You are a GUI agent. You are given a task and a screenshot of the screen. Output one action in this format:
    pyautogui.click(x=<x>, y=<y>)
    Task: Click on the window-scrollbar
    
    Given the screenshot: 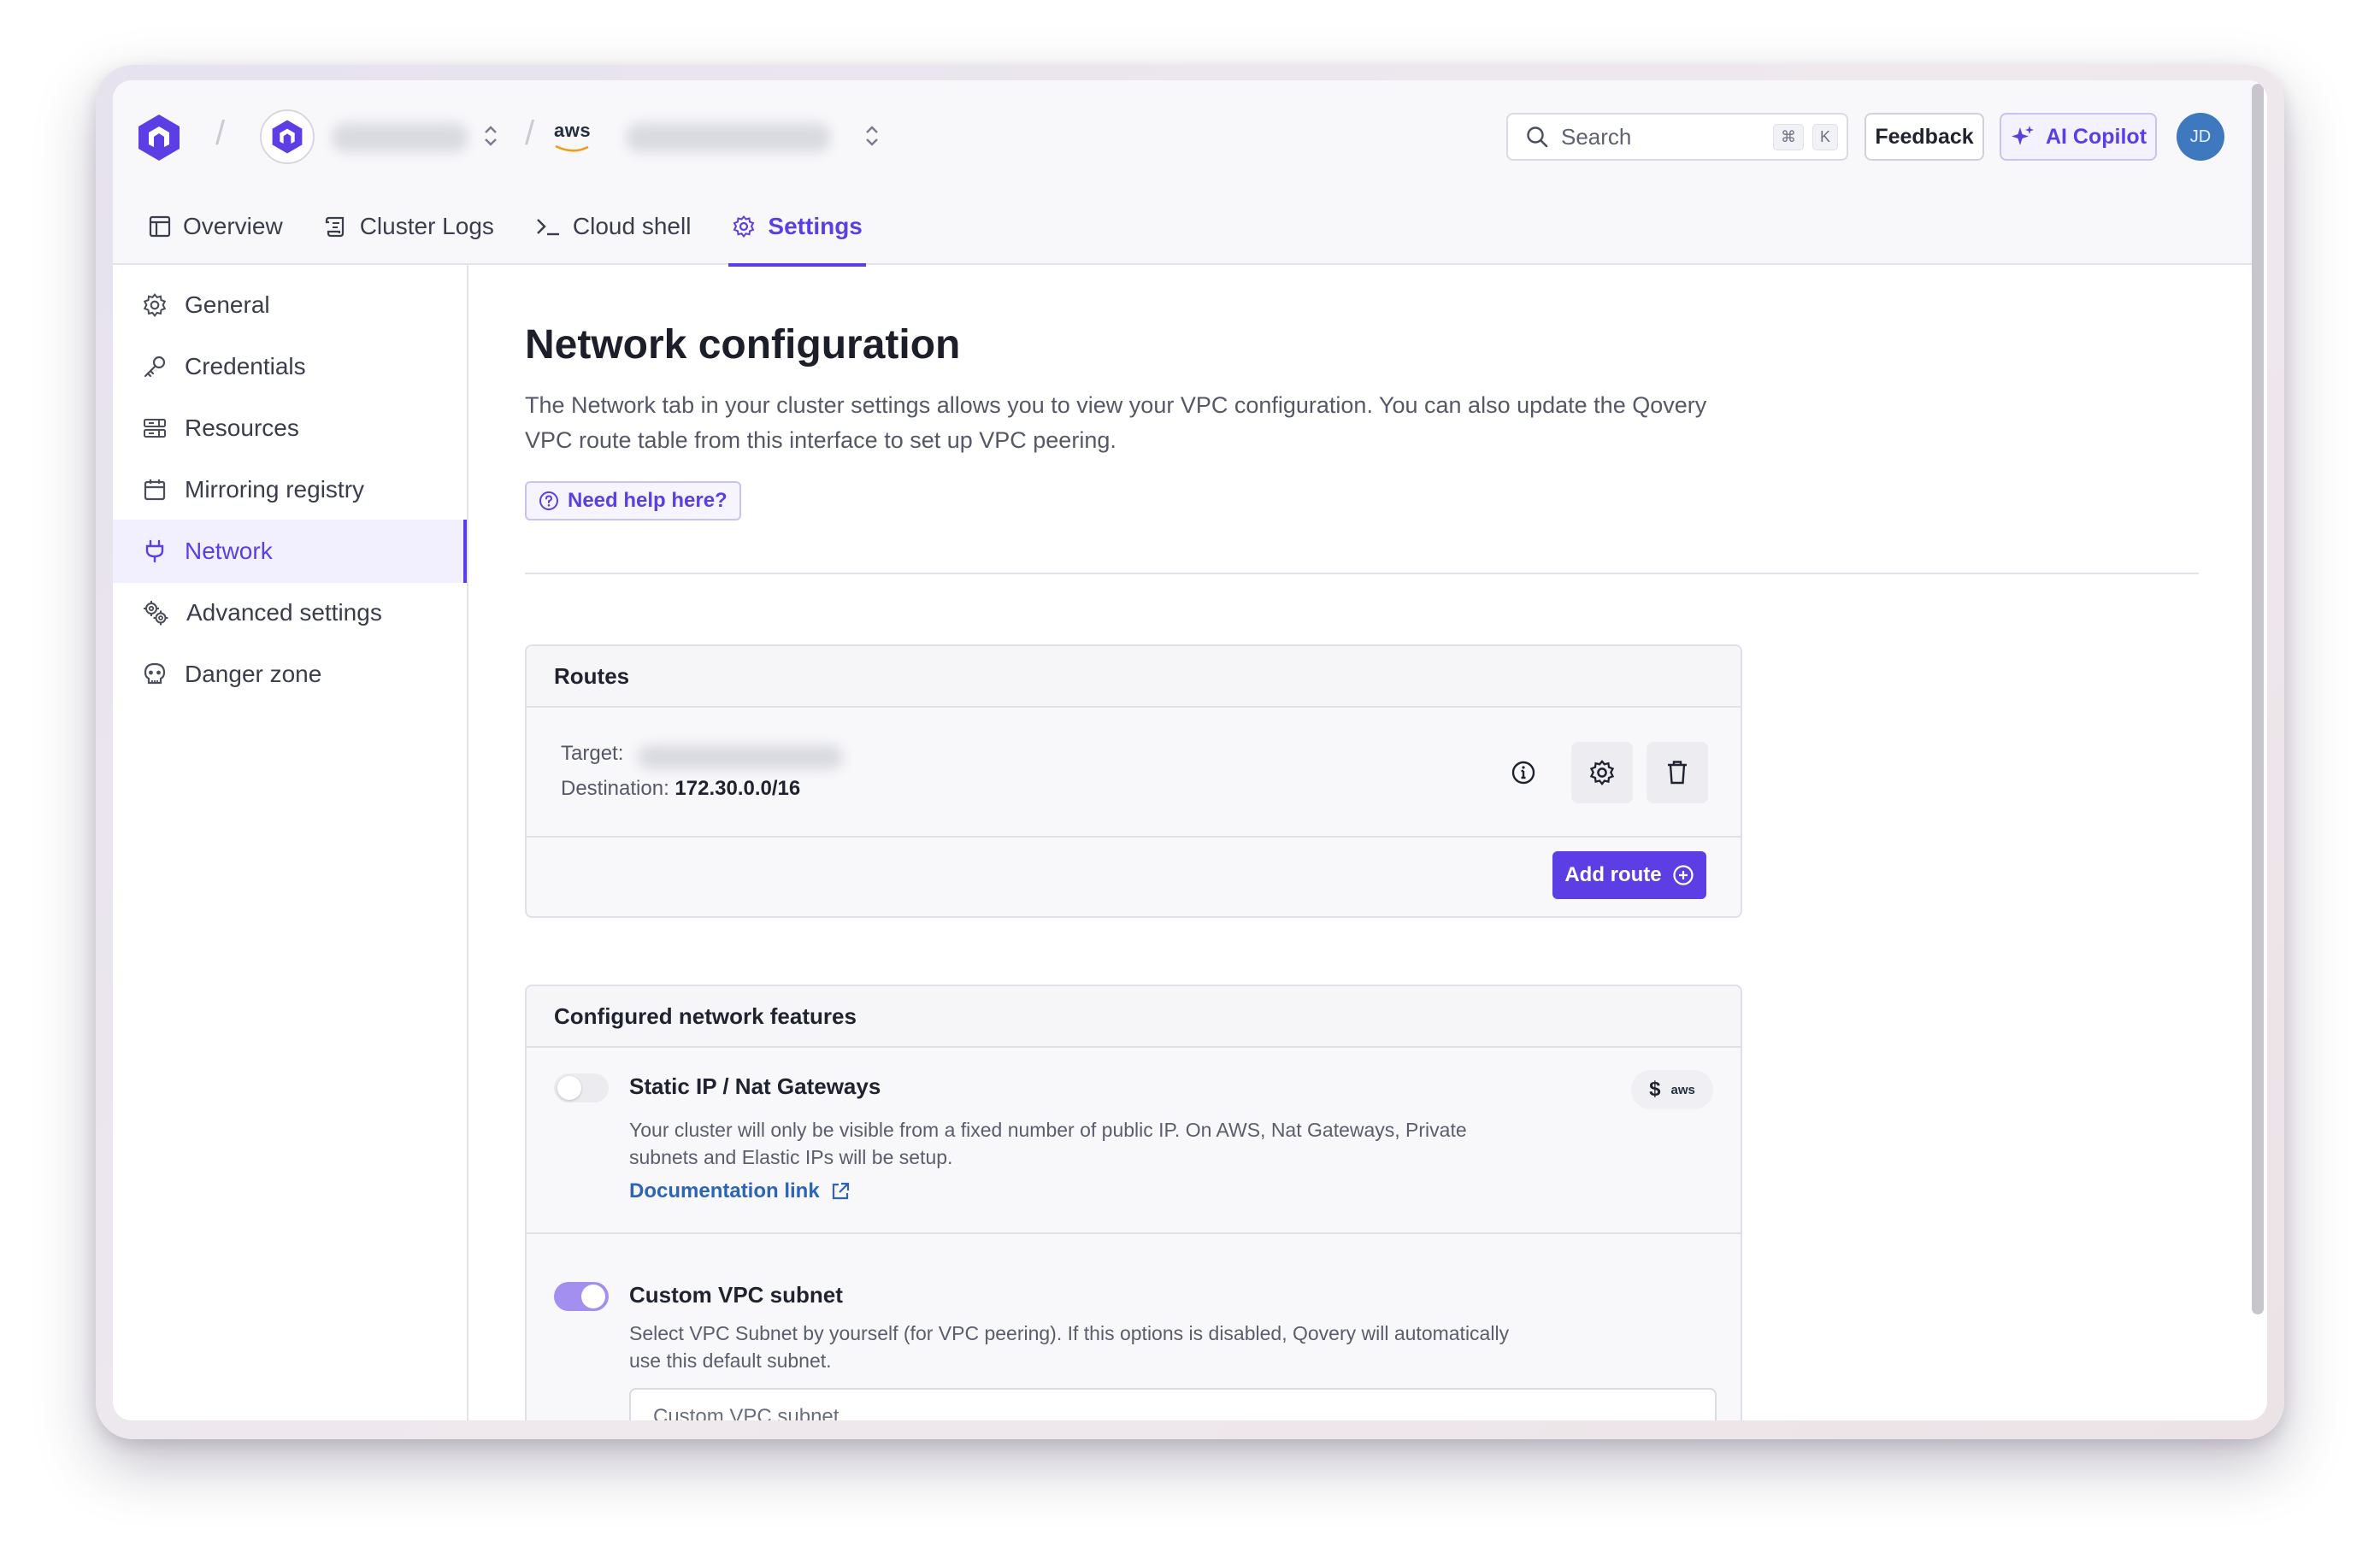 What is the action you would take?
    pyautogui.click(x=2258, y=699)
    